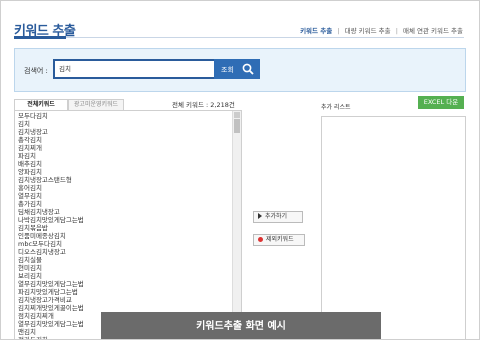 This screenshot has height=340, width=480. Describe the element at coordinates (237, 115) in the screenshot. I see `scroll-up-arrow` at that location.